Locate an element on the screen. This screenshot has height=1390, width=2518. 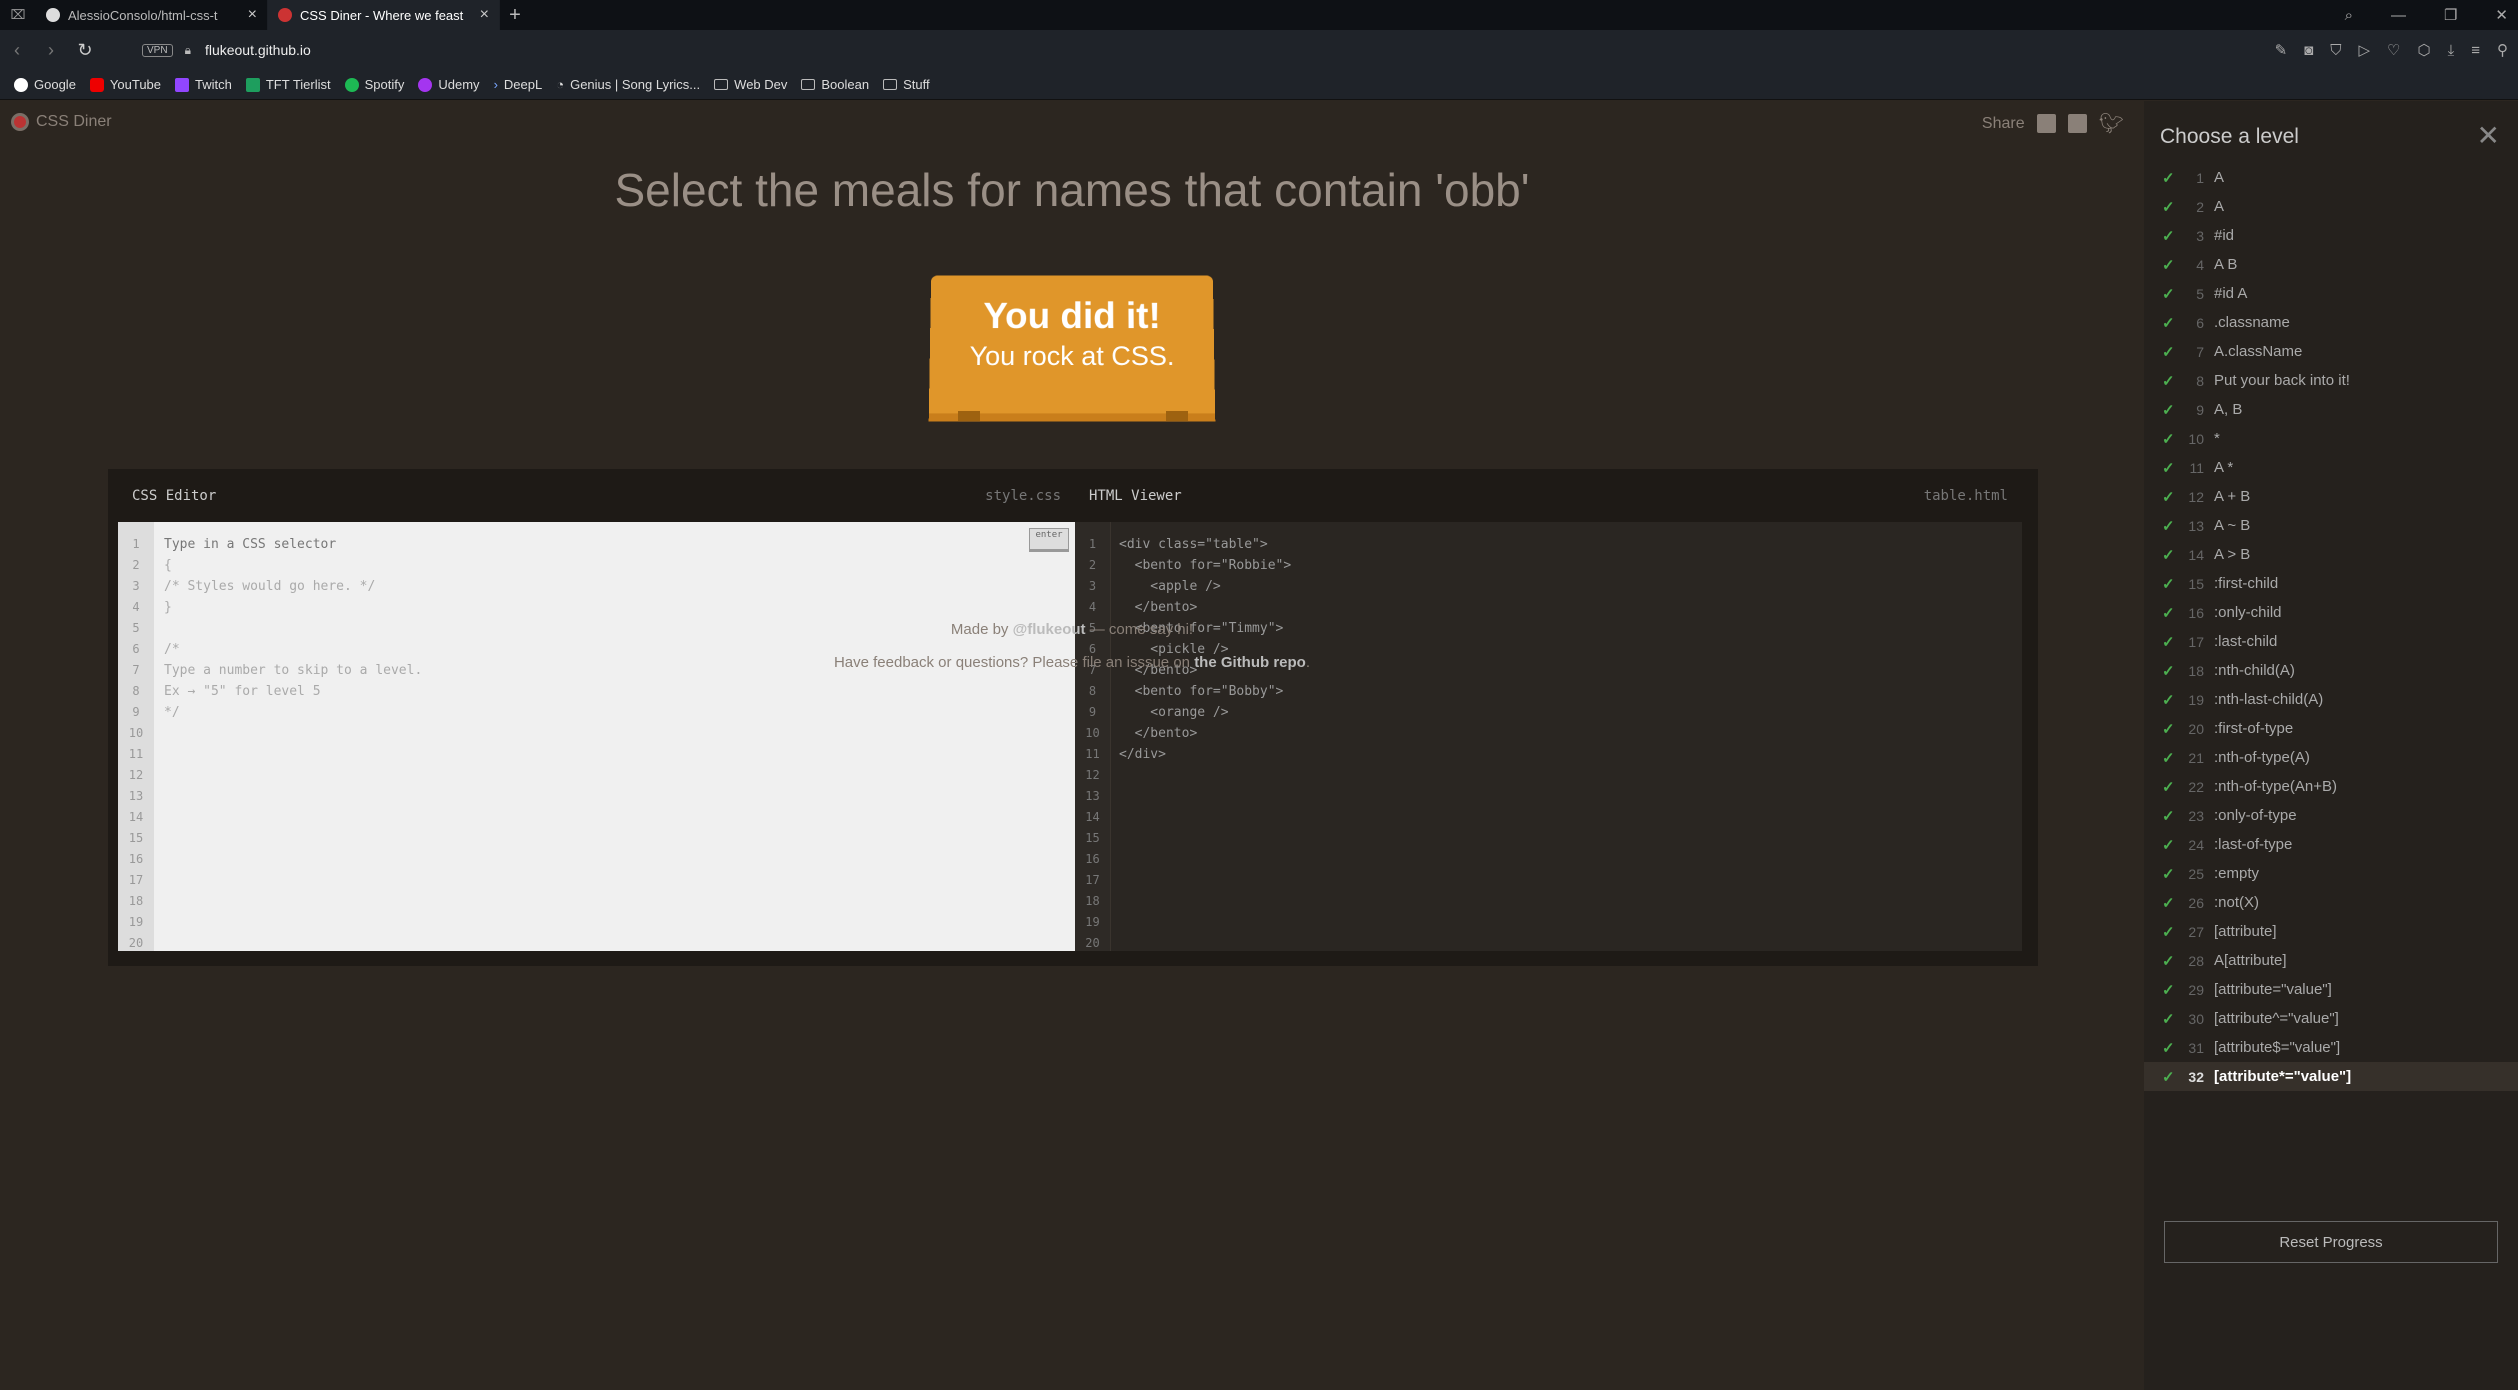
level-item-4: ✓ 4 A B is located at coordinates (2331, 264).